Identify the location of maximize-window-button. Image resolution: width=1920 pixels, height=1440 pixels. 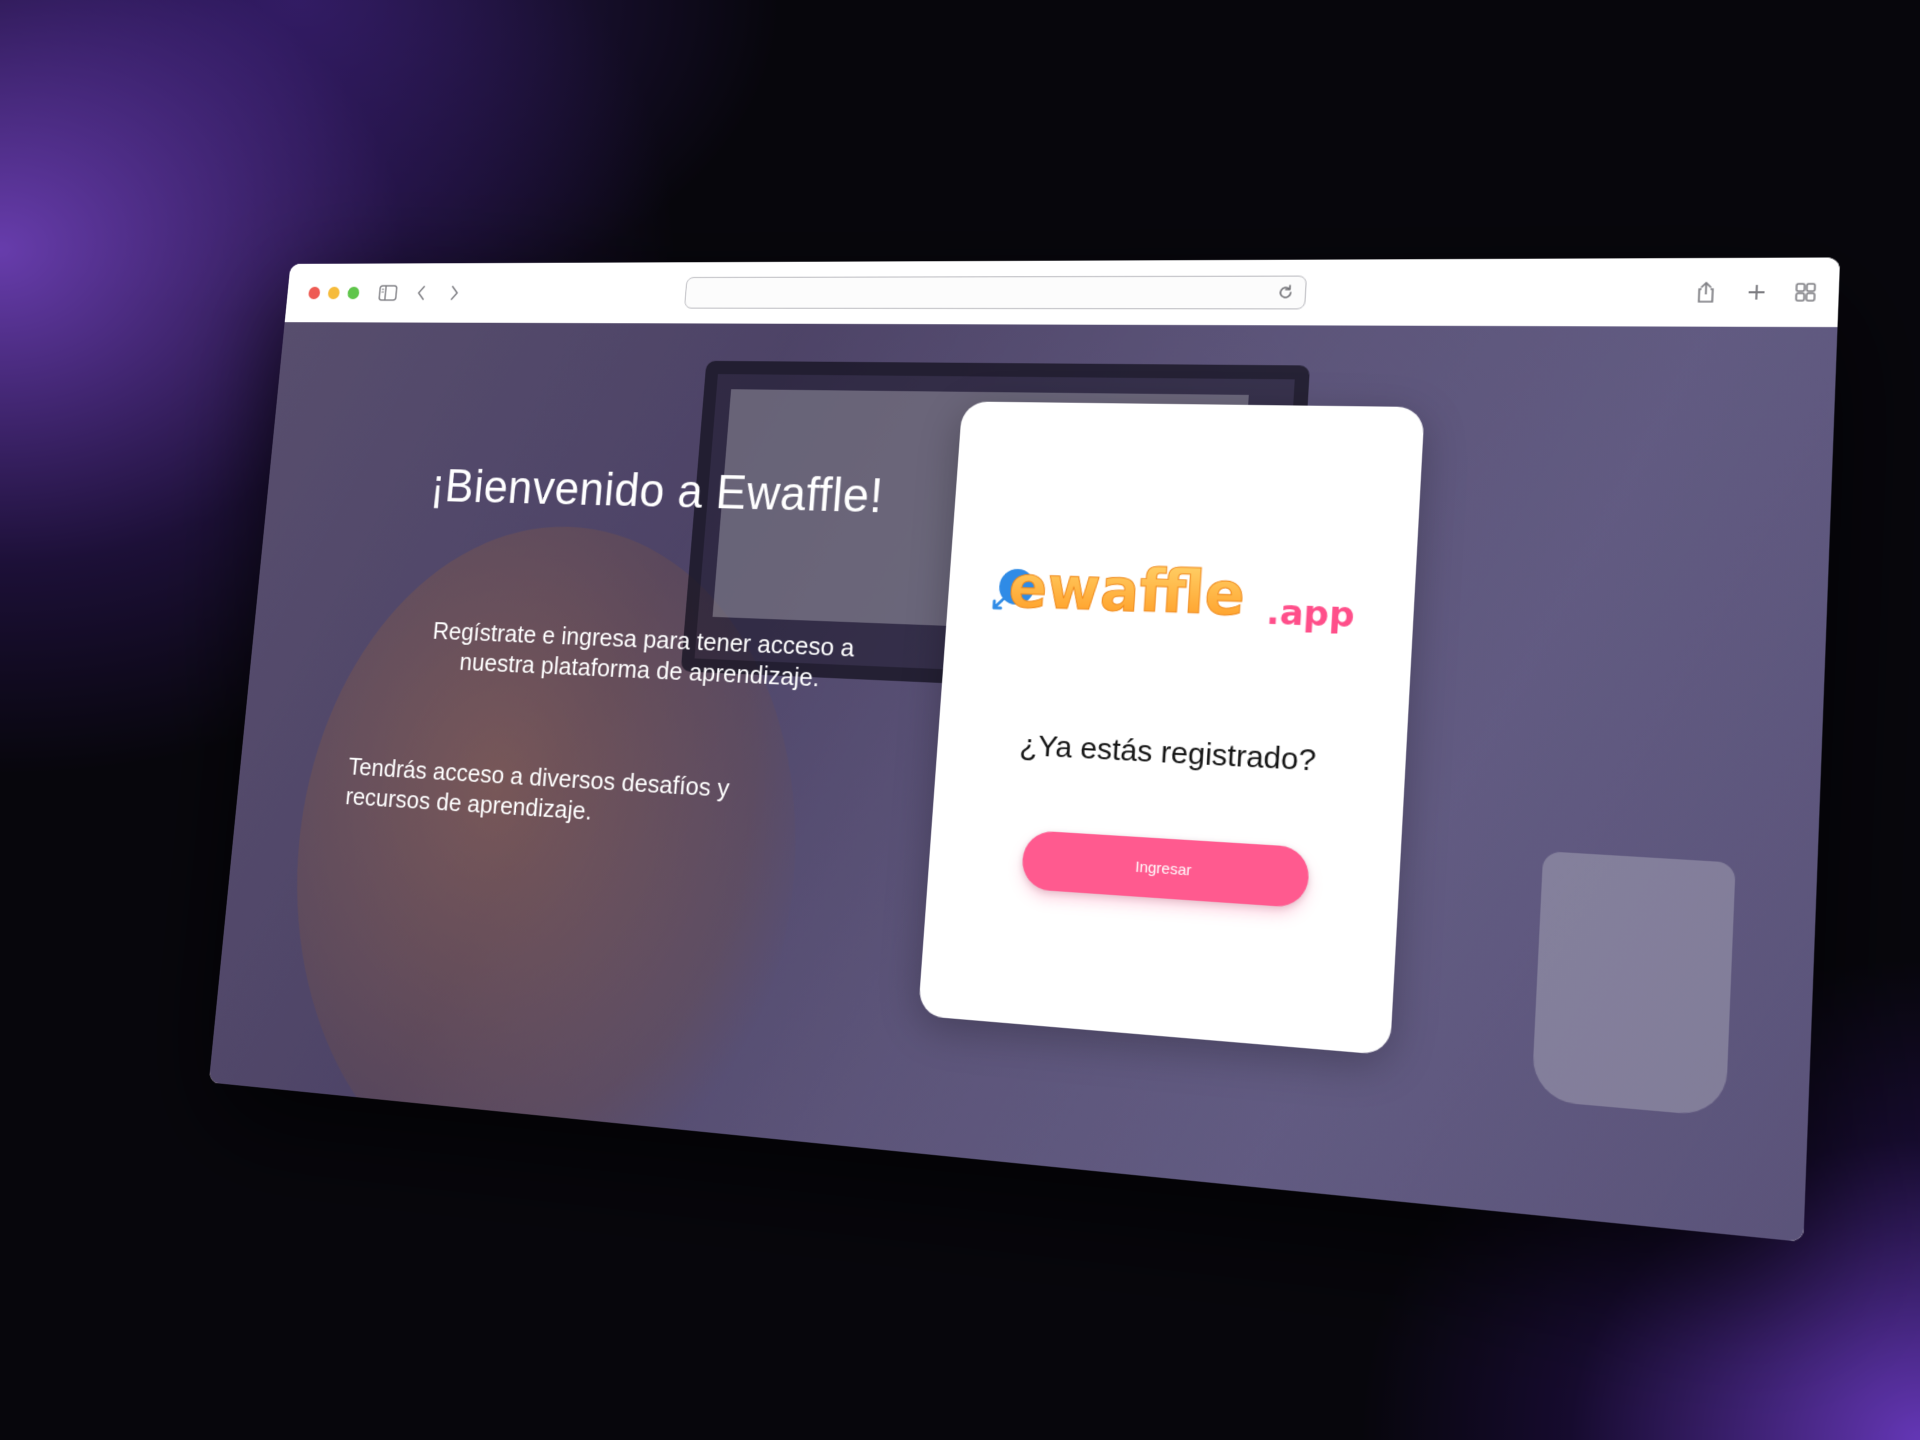
(353, 293).